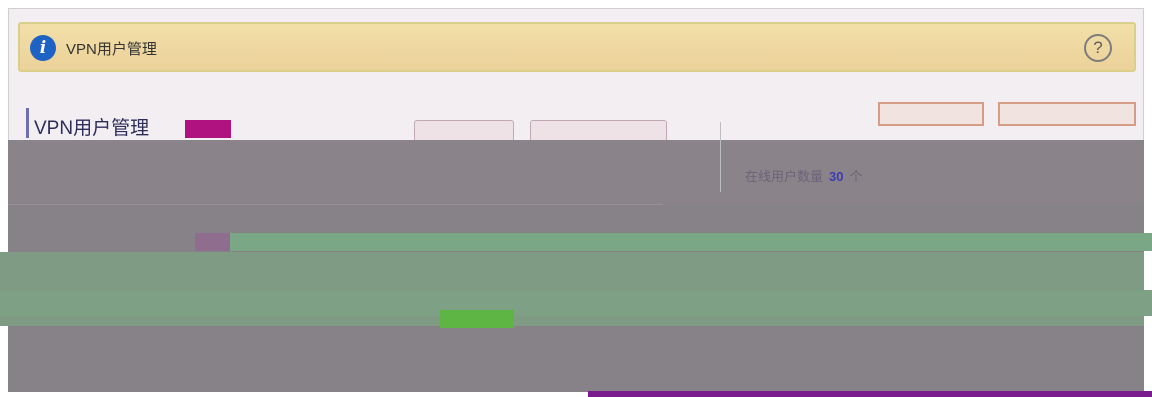 The height and width of the screenshot is (397, 1152). I want to click on vertical-separator, so click(720, 157).